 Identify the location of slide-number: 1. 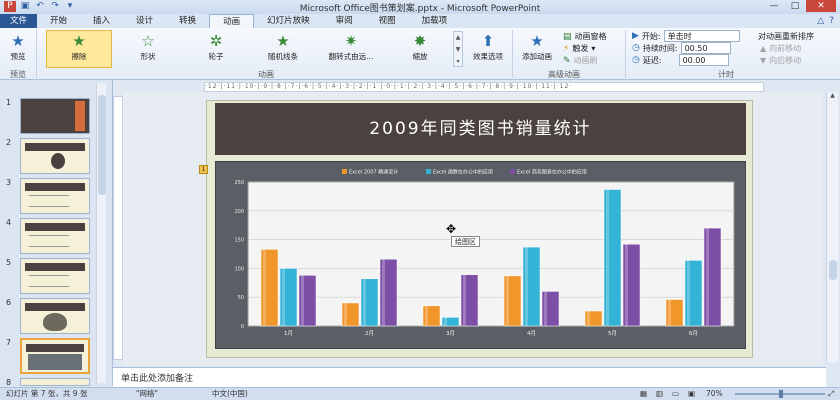
(9, 102).